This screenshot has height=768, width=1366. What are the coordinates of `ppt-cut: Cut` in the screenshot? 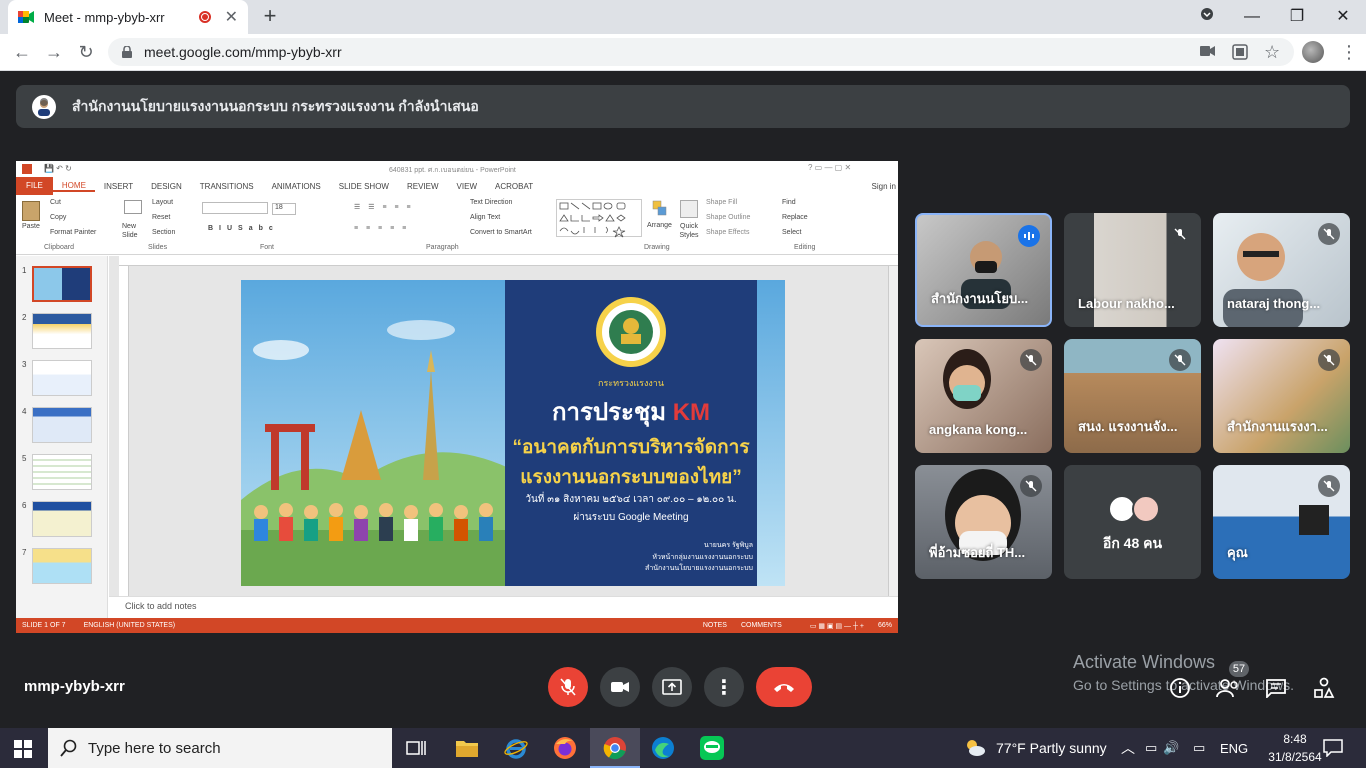 It's located at (55, 202).